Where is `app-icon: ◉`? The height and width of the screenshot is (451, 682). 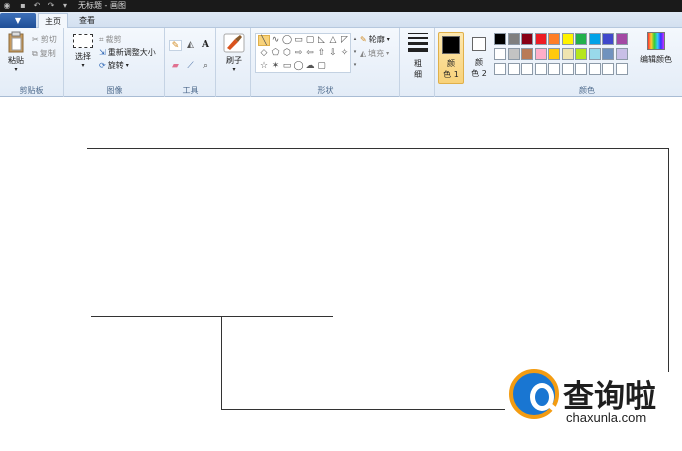 app-icon: ◉ is located at coordinates (7, 6).